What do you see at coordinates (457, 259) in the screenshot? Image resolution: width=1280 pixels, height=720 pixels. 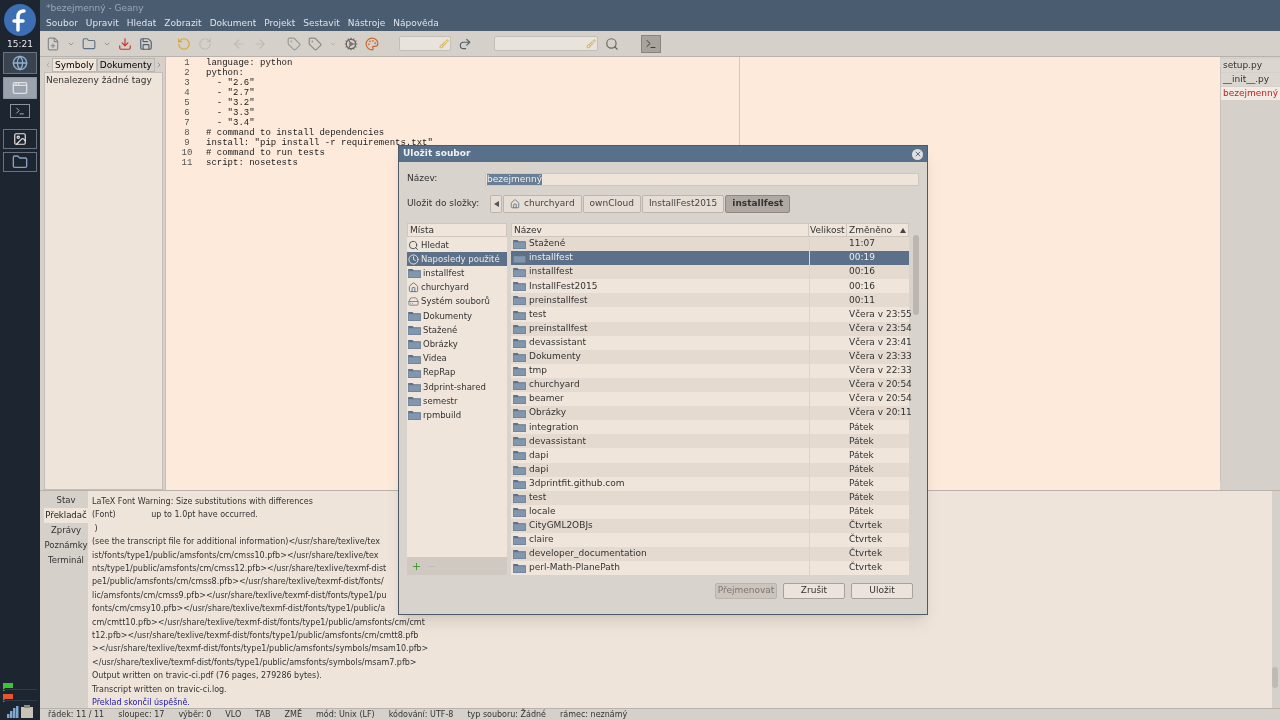 I see `place-item: Naposledy použité` at bounding box center [457, 259].